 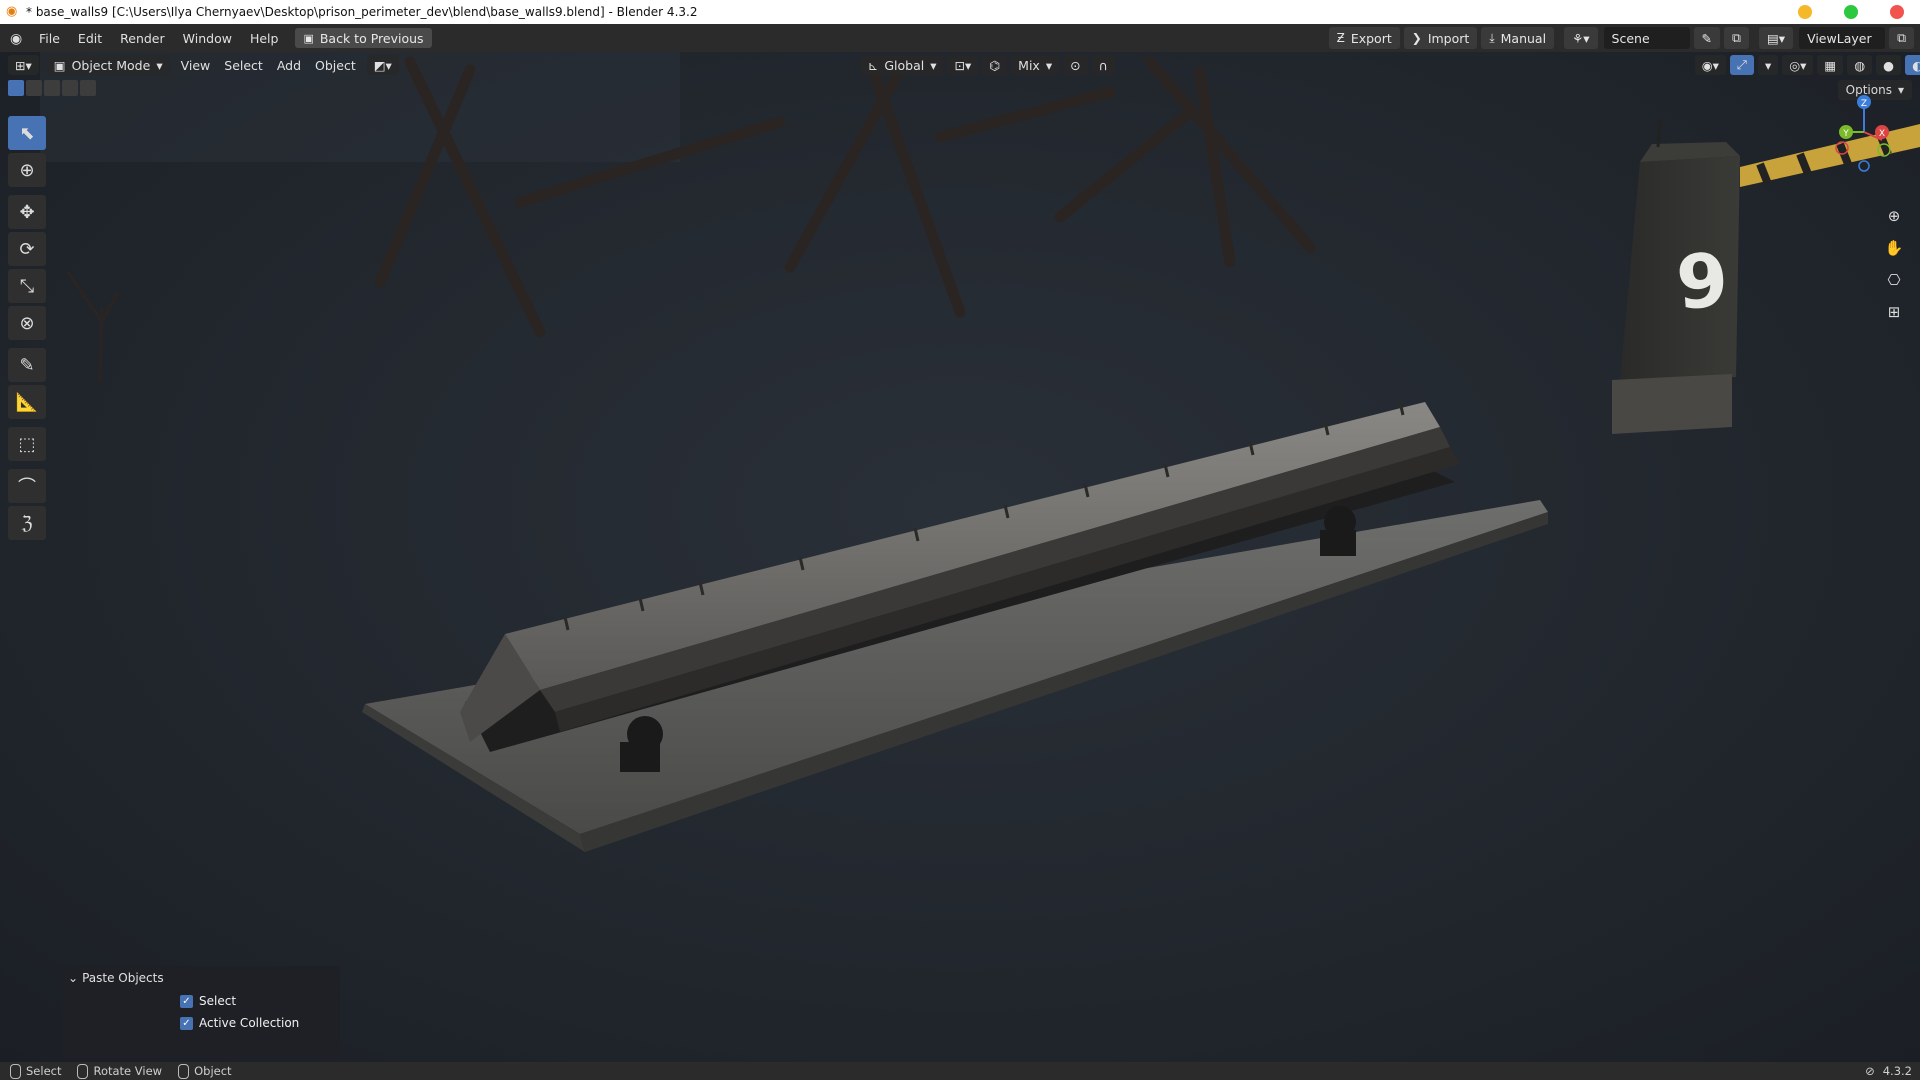 What do you see at coordinates (1894, 312) in the screenshot?
I see `perspective-grid-icon: ⊞` at bounding box center [1894, 312].